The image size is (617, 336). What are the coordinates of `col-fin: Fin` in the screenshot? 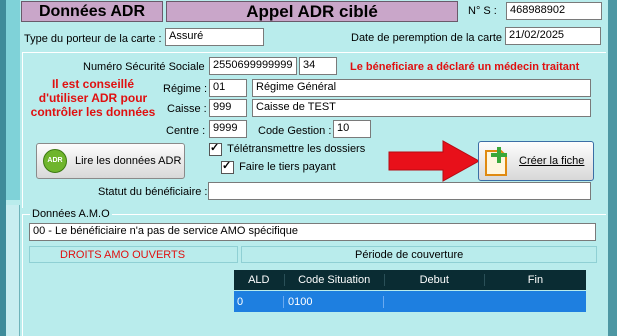 It's located at (535, 280).